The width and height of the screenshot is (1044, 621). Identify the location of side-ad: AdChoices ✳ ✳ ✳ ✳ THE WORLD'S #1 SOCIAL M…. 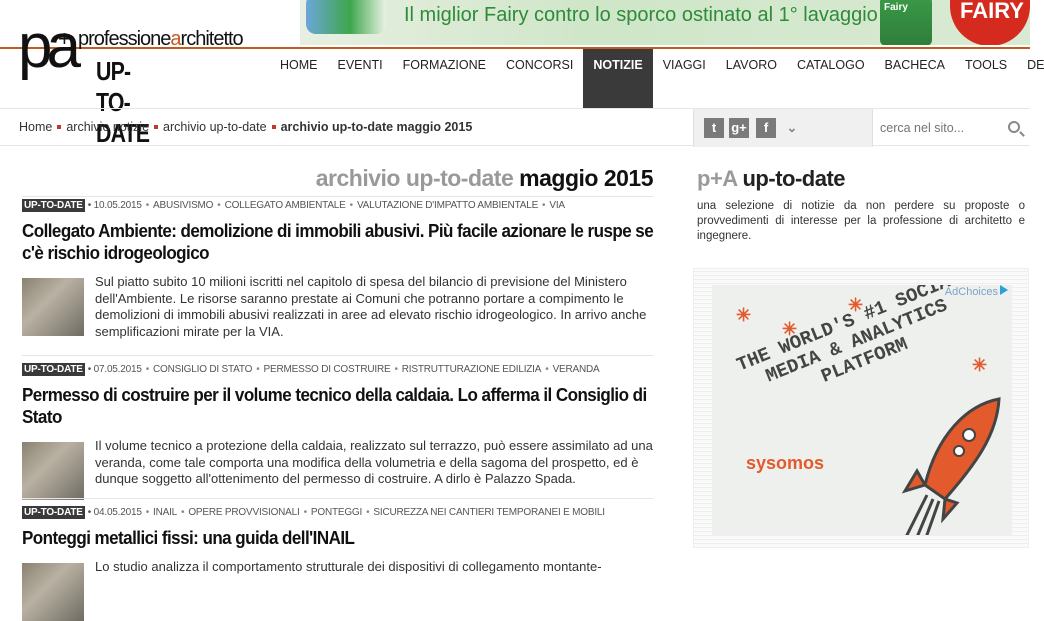
(862, 410).